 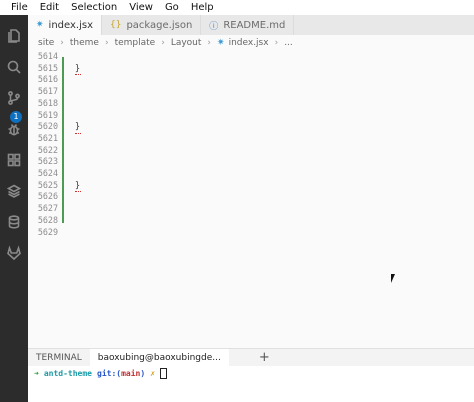 What do you see at coordinates (70, 25) in the screenshot?
I see `tab-label: index.jsx` at bounding box center [70, 25].